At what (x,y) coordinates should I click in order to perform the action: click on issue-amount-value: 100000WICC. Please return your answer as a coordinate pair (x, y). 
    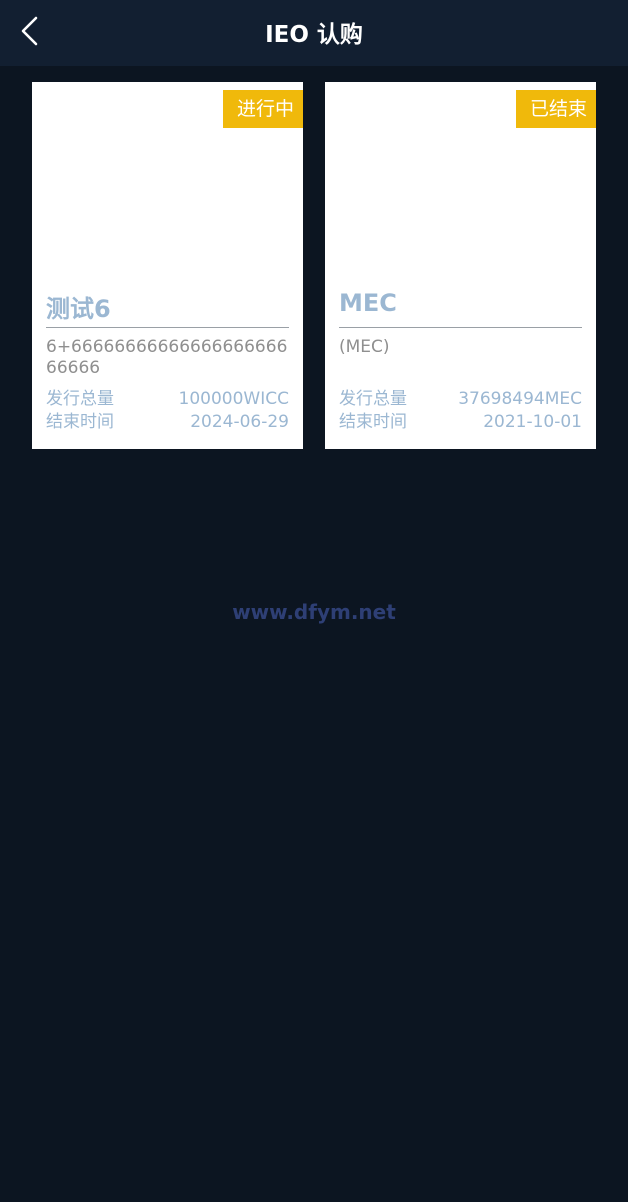
    Looking at the image, I should click on (233, 399).